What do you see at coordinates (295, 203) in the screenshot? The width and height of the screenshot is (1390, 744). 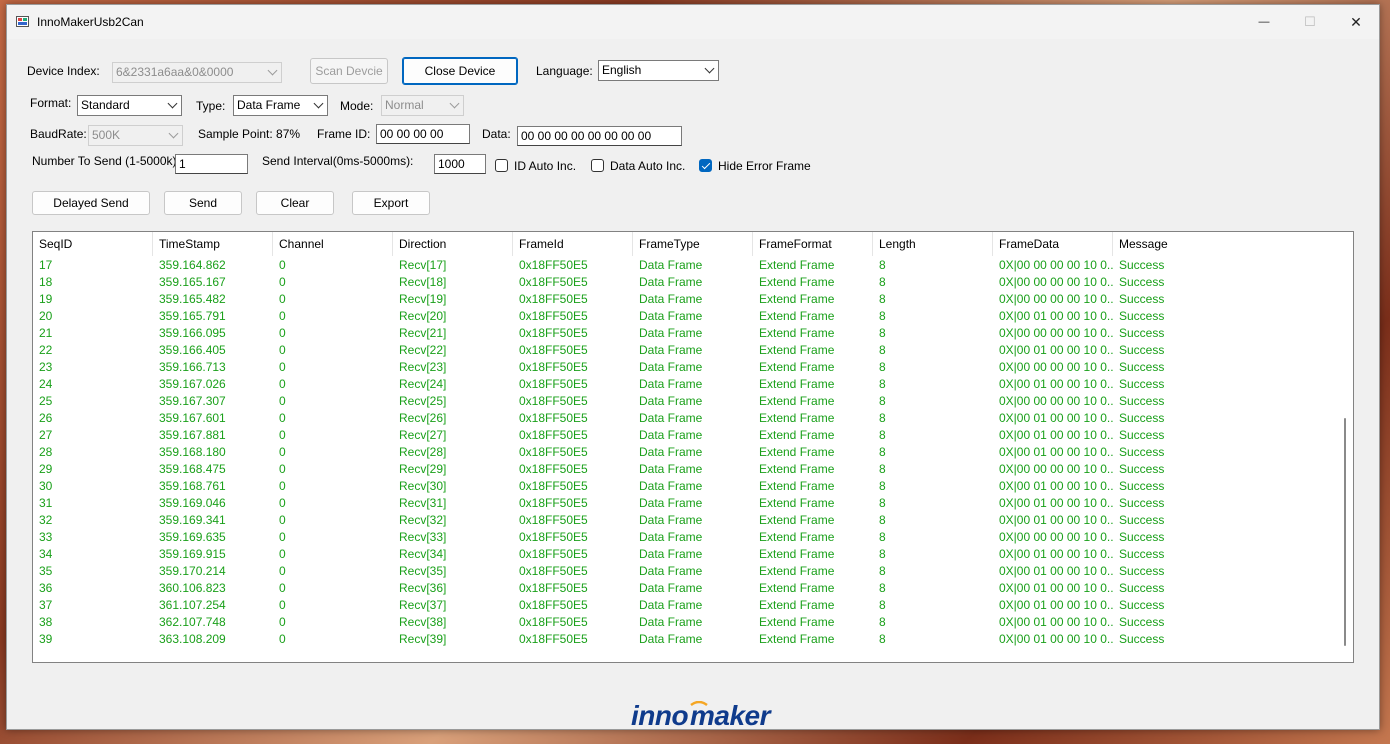 I see `clear-button: Clear` at bounding box center [295, 203].